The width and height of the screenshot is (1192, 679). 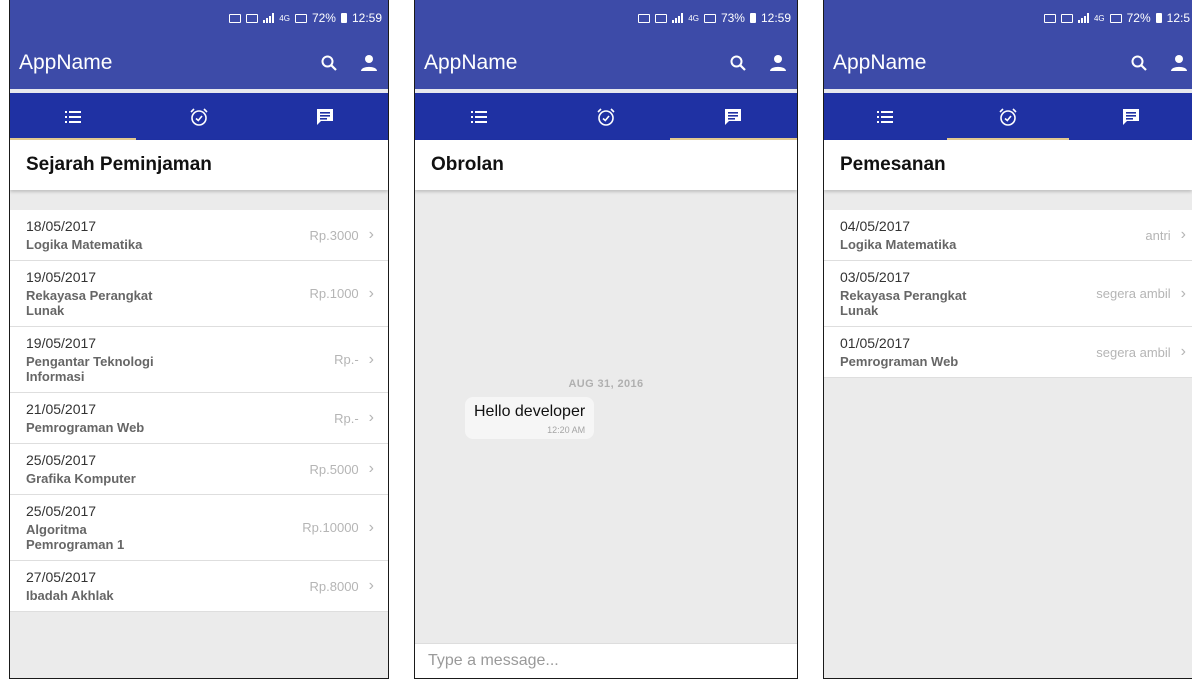 What do you see at coordinates (875, 277) in the screenshot?
I see `item-date: 03/05/2017` at bounding box center [875, 277].